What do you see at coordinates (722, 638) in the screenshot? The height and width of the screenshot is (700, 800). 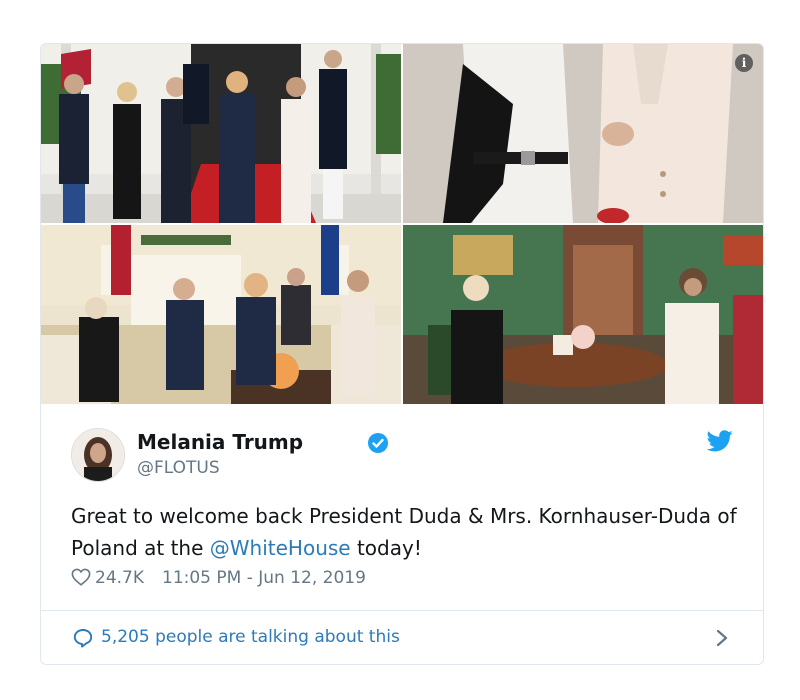 I see `chevron-right-icon` at bounding box center [722, 638].